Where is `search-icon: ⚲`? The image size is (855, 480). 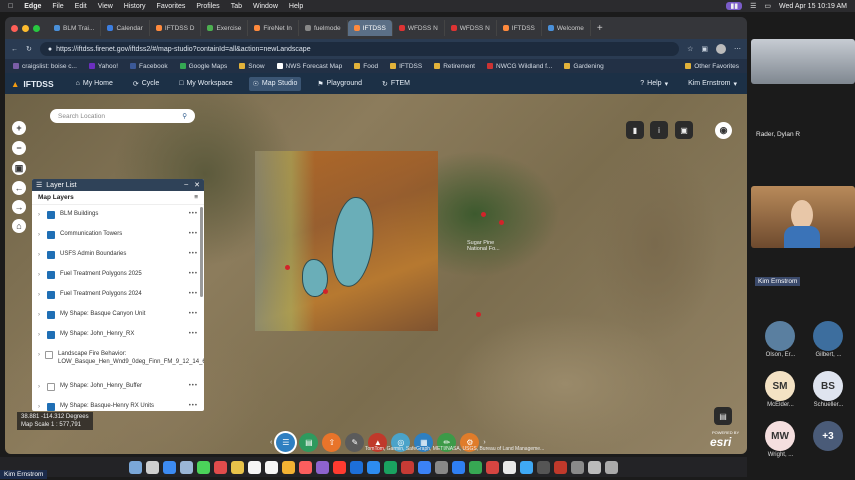
search-icon: ⚲ is located at coordinates (184, 116).